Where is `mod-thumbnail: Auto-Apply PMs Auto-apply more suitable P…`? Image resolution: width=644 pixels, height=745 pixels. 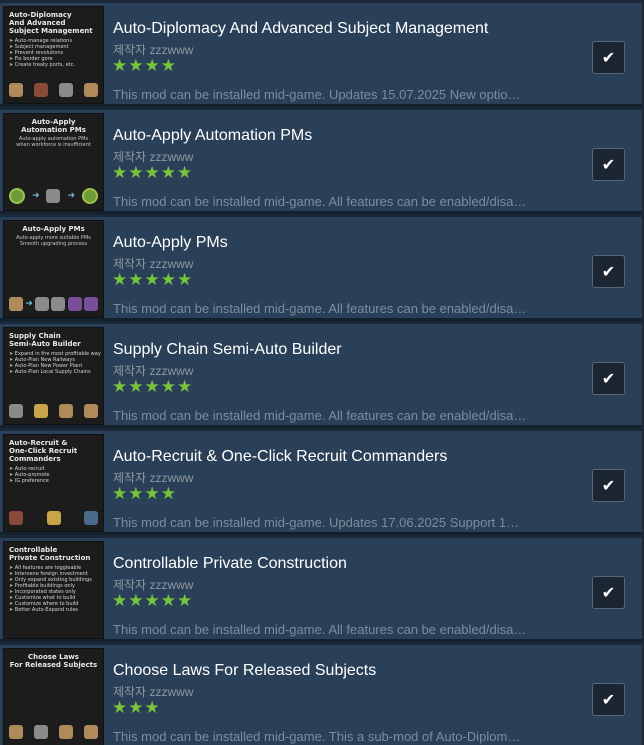
mod-thumbnail: Auto-Apply PMs Auto-apply more suitable P… is located at coordinates (53, 269).